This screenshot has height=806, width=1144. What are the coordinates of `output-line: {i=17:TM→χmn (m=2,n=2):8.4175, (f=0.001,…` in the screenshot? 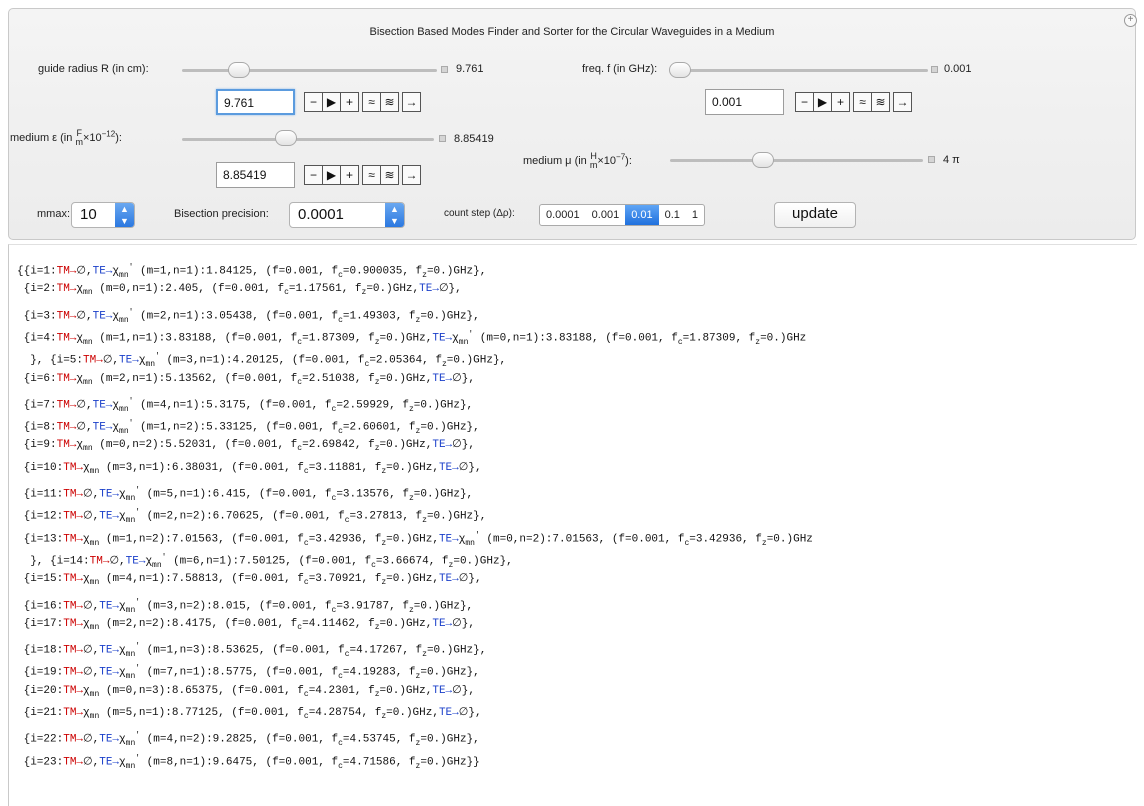 It's located at (246, 624).